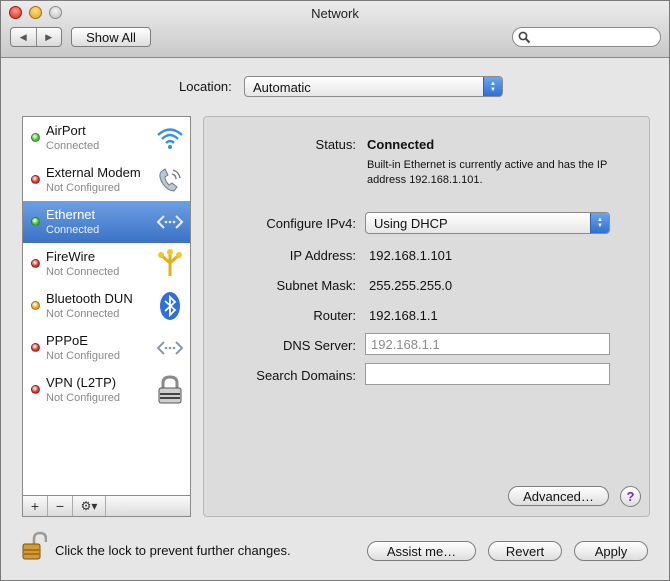  Describe the element at coordinates (170, 180) in the screenshot. I see `phone-icon` at that location.